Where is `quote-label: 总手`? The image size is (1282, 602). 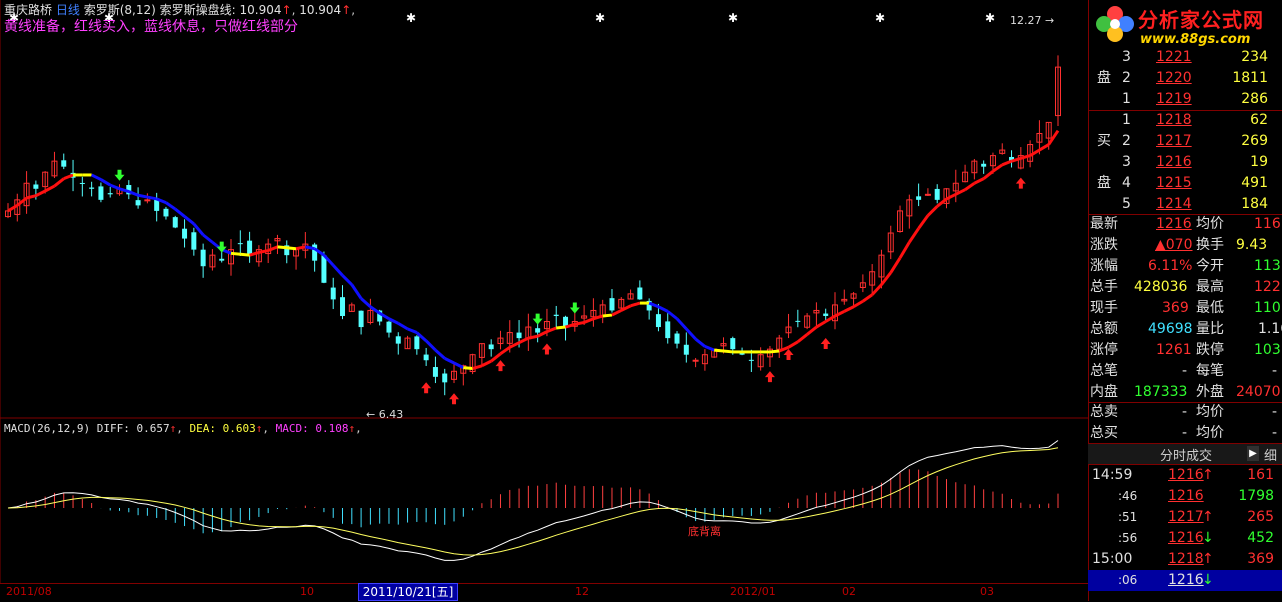
quote-label: 总手 is located at coordinates (1104, 287).